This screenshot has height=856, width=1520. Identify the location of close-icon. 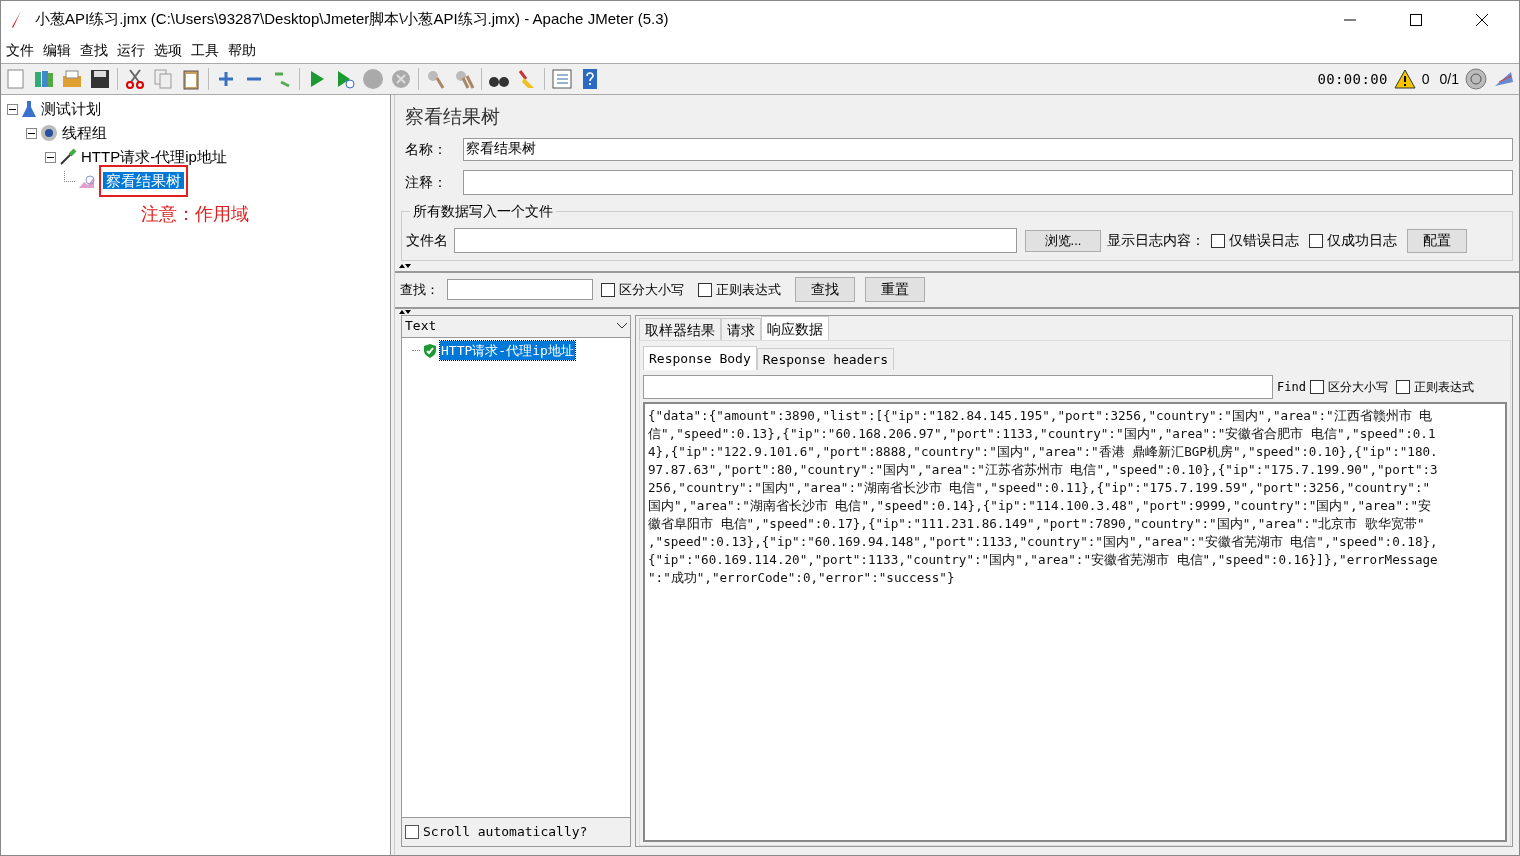
(1482, 19).